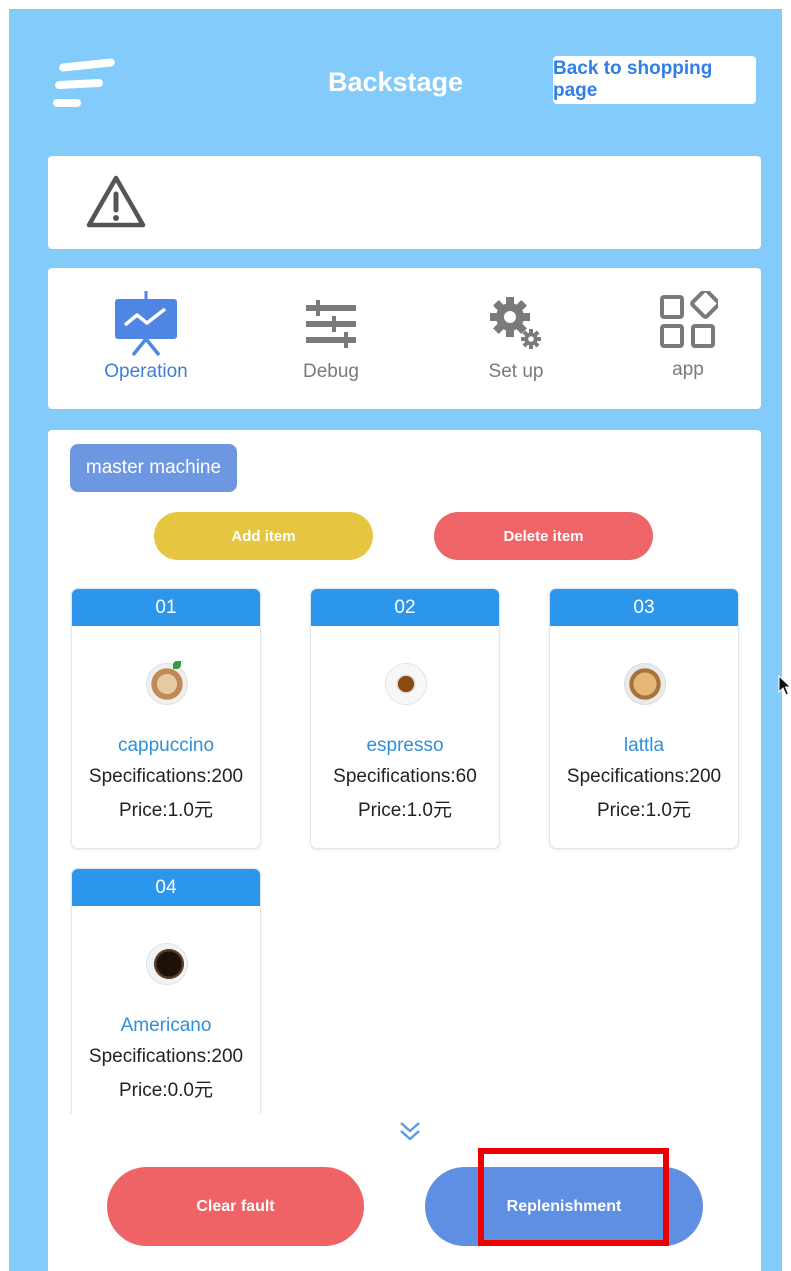 The height and width of the screenshot is (1271, 791). I want to click on tab-app: app, so click(688, 338).